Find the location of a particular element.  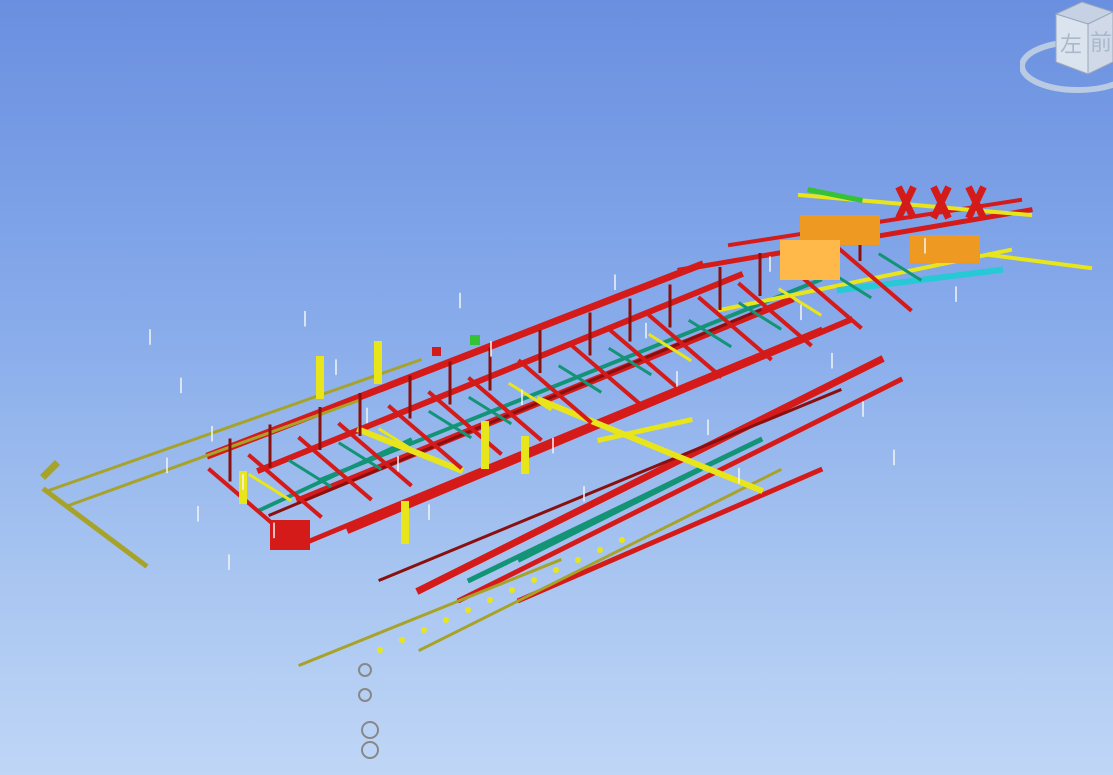

viewcube-icon: 左 前 is located at coordinates (1066, 50).